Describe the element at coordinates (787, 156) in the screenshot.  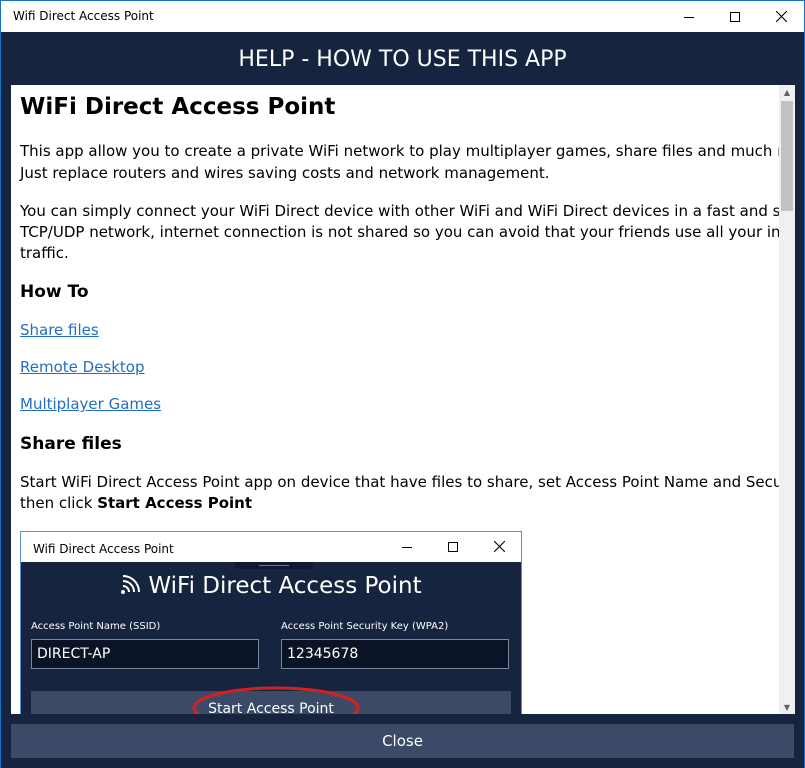
I see `scroll-thumb` at that location.